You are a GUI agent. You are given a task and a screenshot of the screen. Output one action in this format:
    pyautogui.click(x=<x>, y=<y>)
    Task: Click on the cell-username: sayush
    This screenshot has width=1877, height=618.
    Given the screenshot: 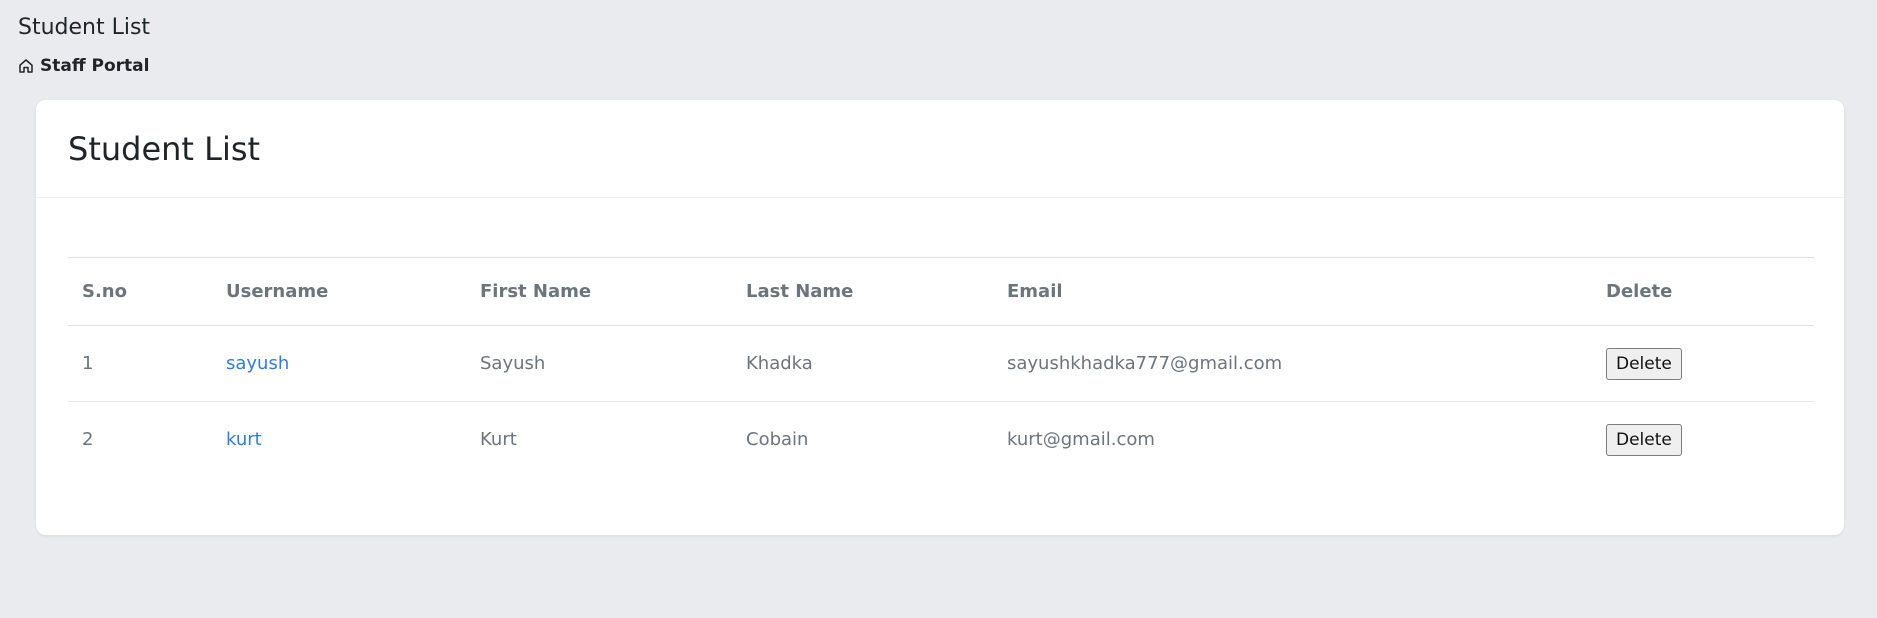 What is the action you would take?
    pyautogui.click(x=339, y=364)
    